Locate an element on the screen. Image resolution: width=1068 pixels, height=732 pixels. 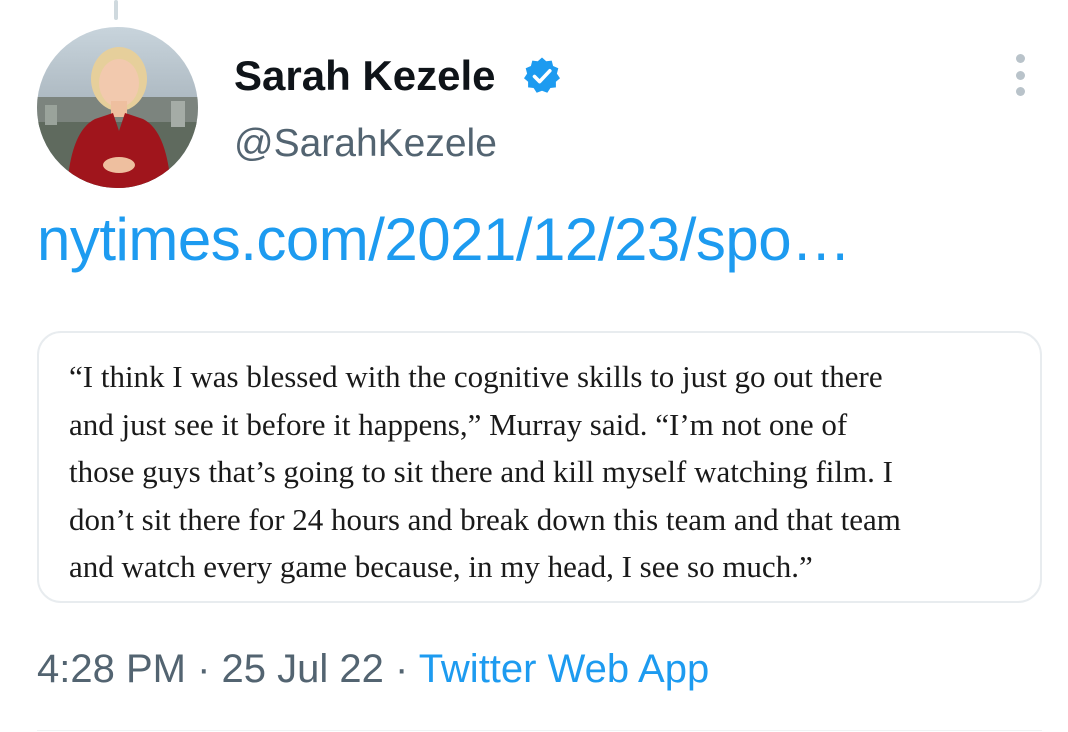
divider is located at coordinates (539, 730).